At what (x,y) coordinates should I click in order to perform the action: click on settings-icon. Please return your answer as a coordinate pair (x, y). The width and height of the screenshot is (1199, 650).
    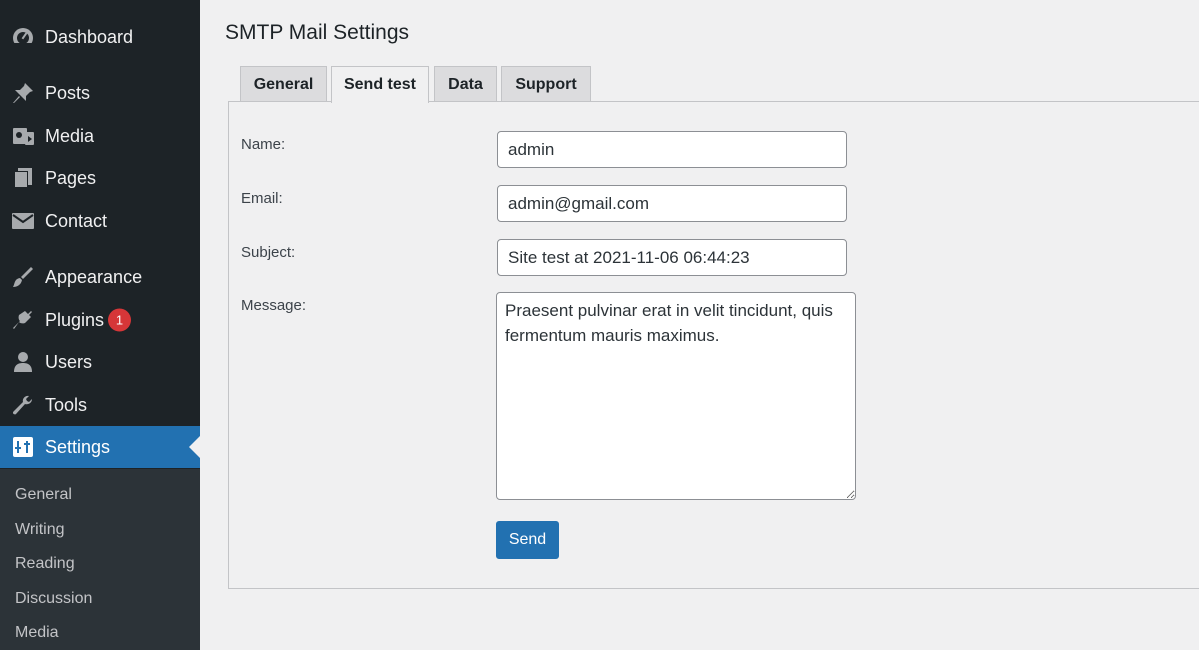
    Looking at the image, I should click on (23, 447).